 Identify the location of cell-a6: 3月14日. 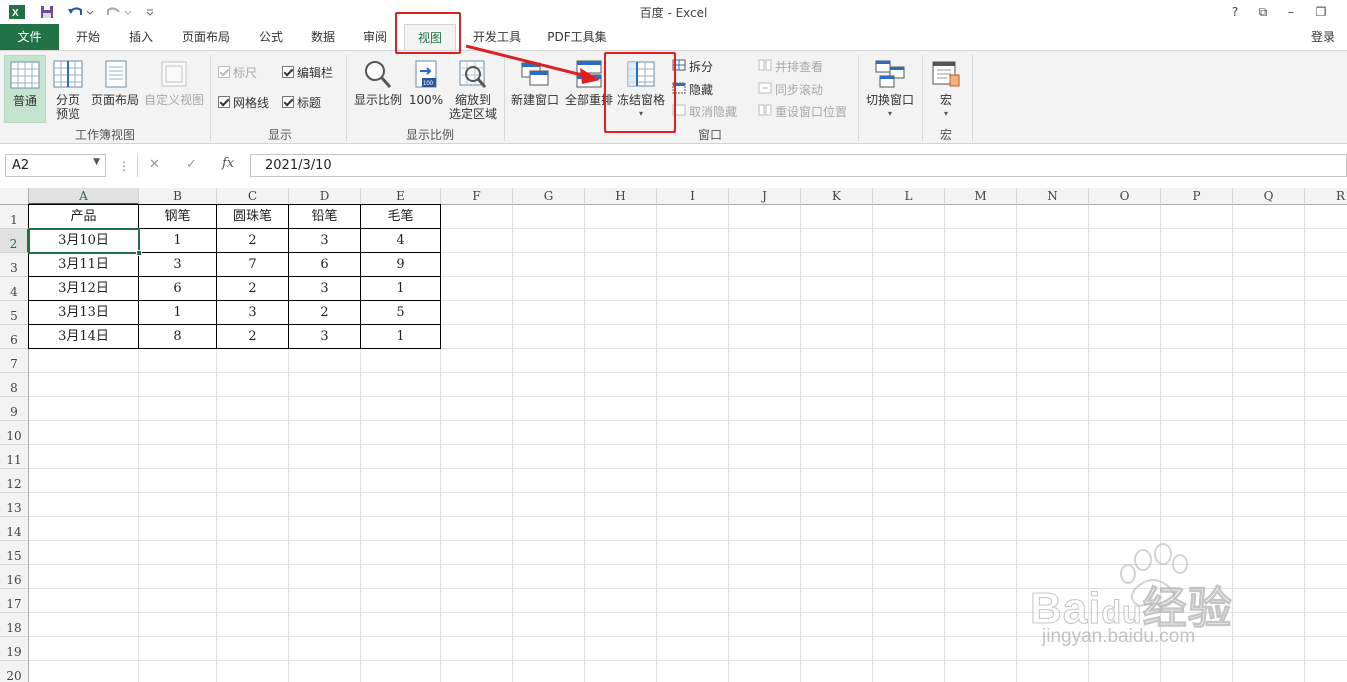
(84, 337).